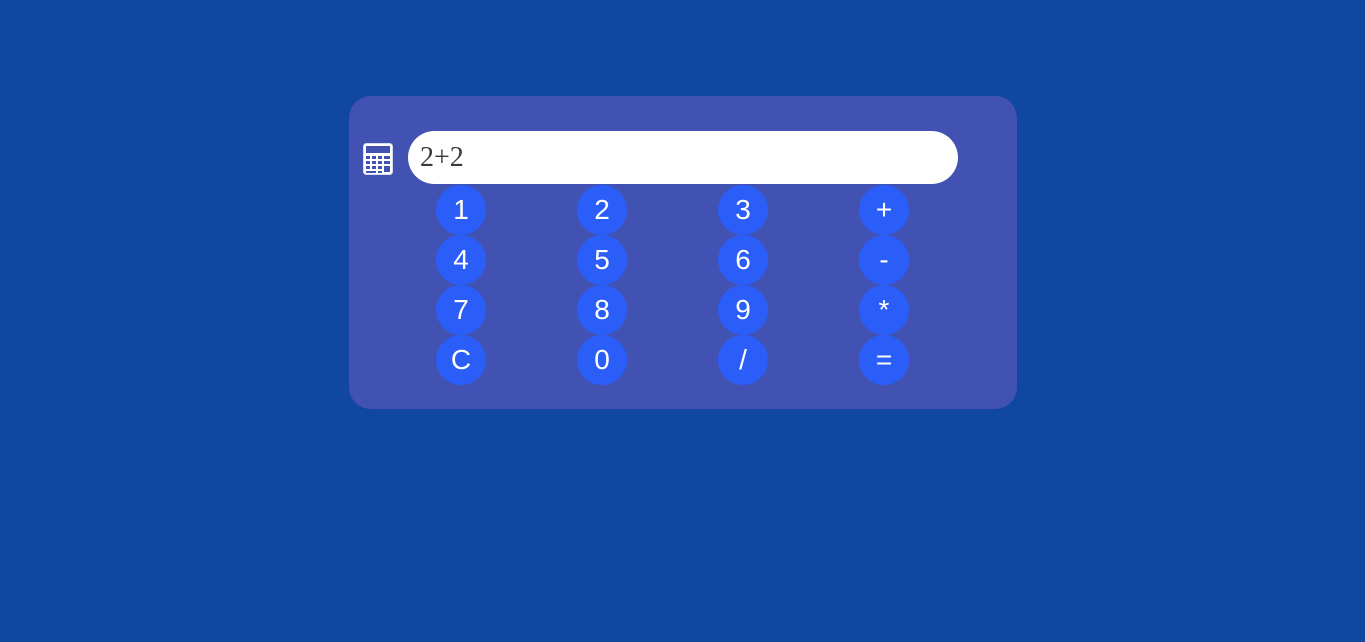  I want to click on key-0: 0, so click(602, 360).